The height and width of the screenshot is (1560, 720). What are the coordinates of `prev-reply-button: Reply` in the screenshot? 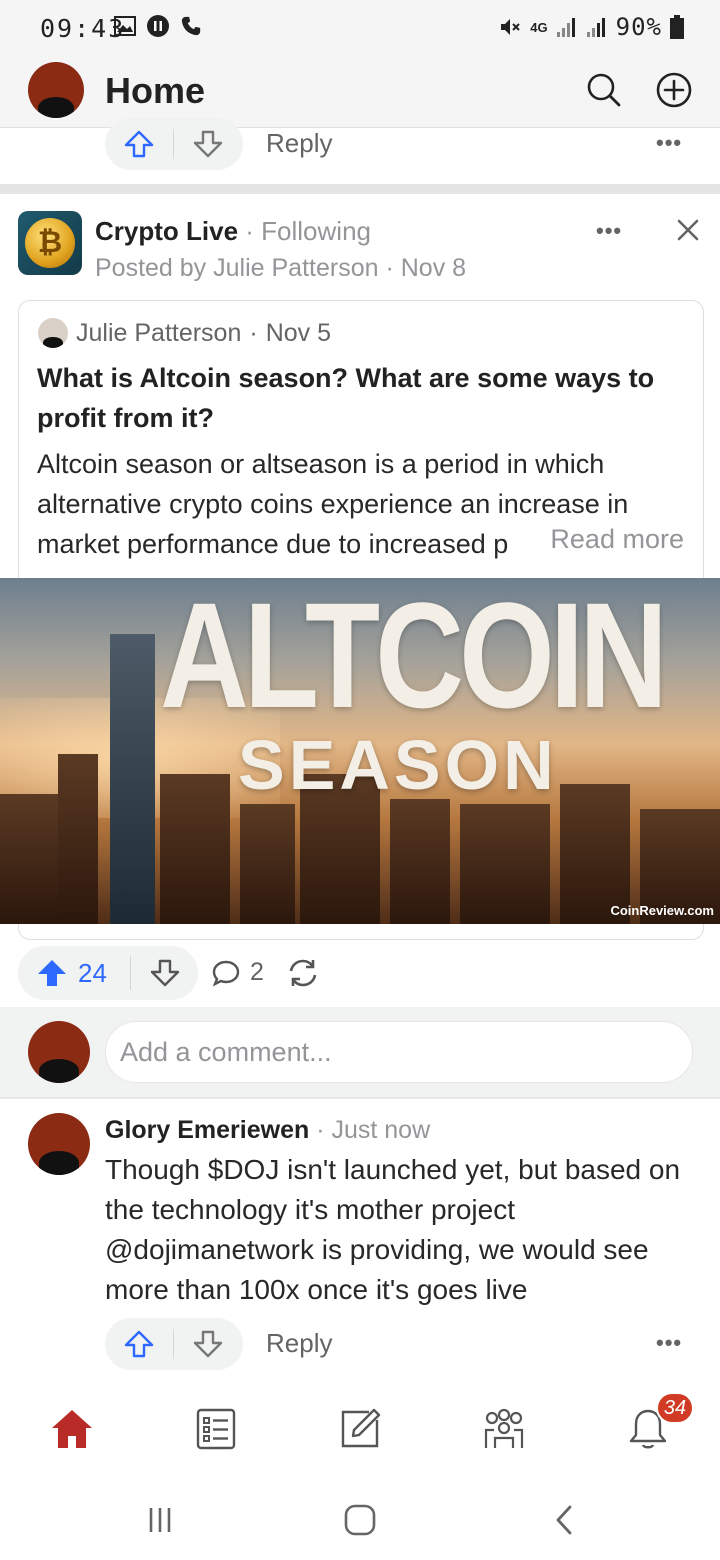 It's located at (299, 143).